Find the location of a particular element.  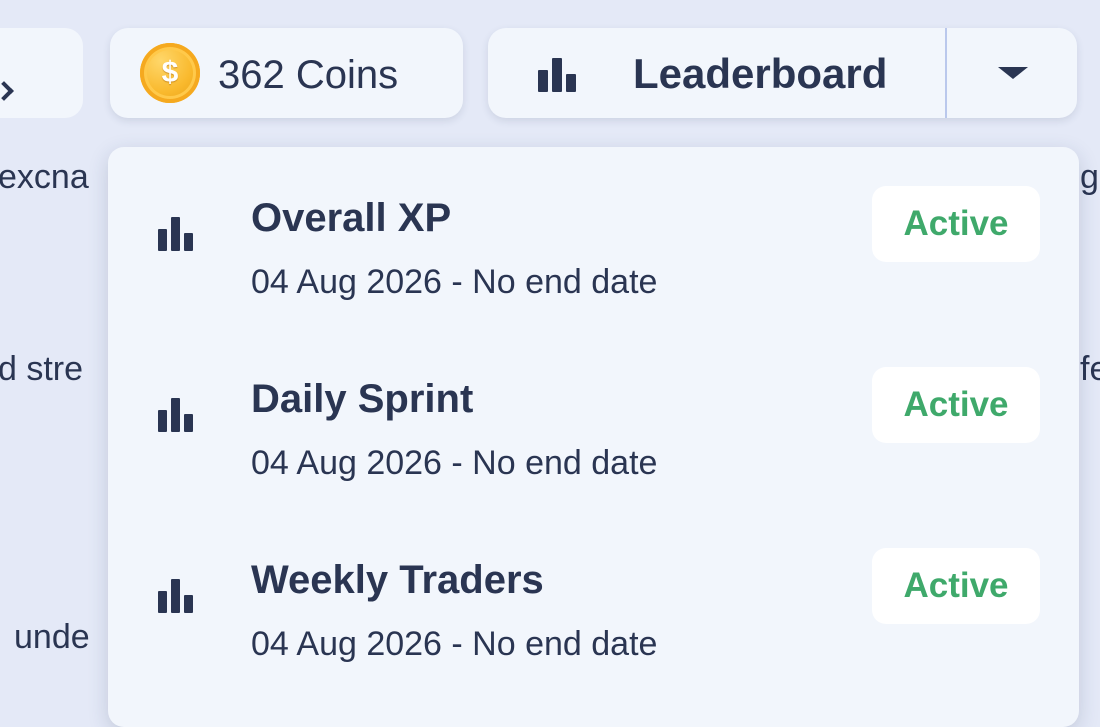

chevron-right-icon is located at coordinates (7, 91).